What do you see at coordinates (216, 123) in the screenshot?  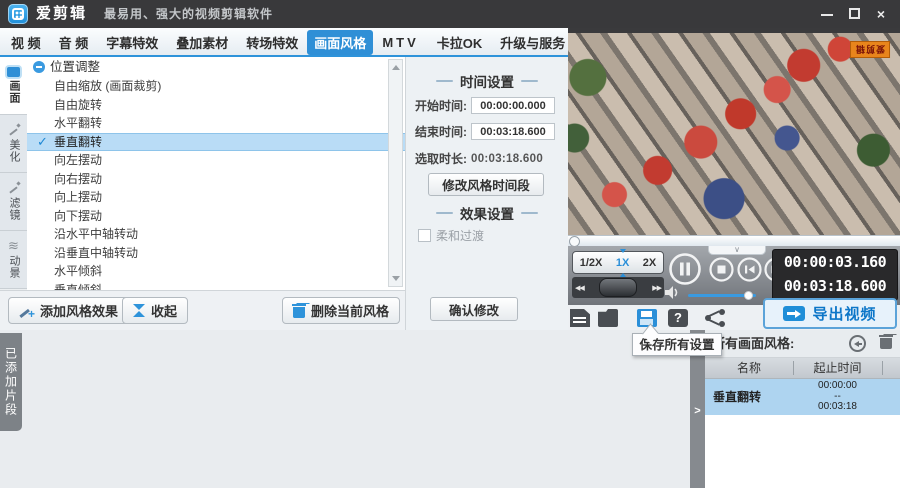 I see `effect-item: 水平翻转` at bounding box center [216, 123].